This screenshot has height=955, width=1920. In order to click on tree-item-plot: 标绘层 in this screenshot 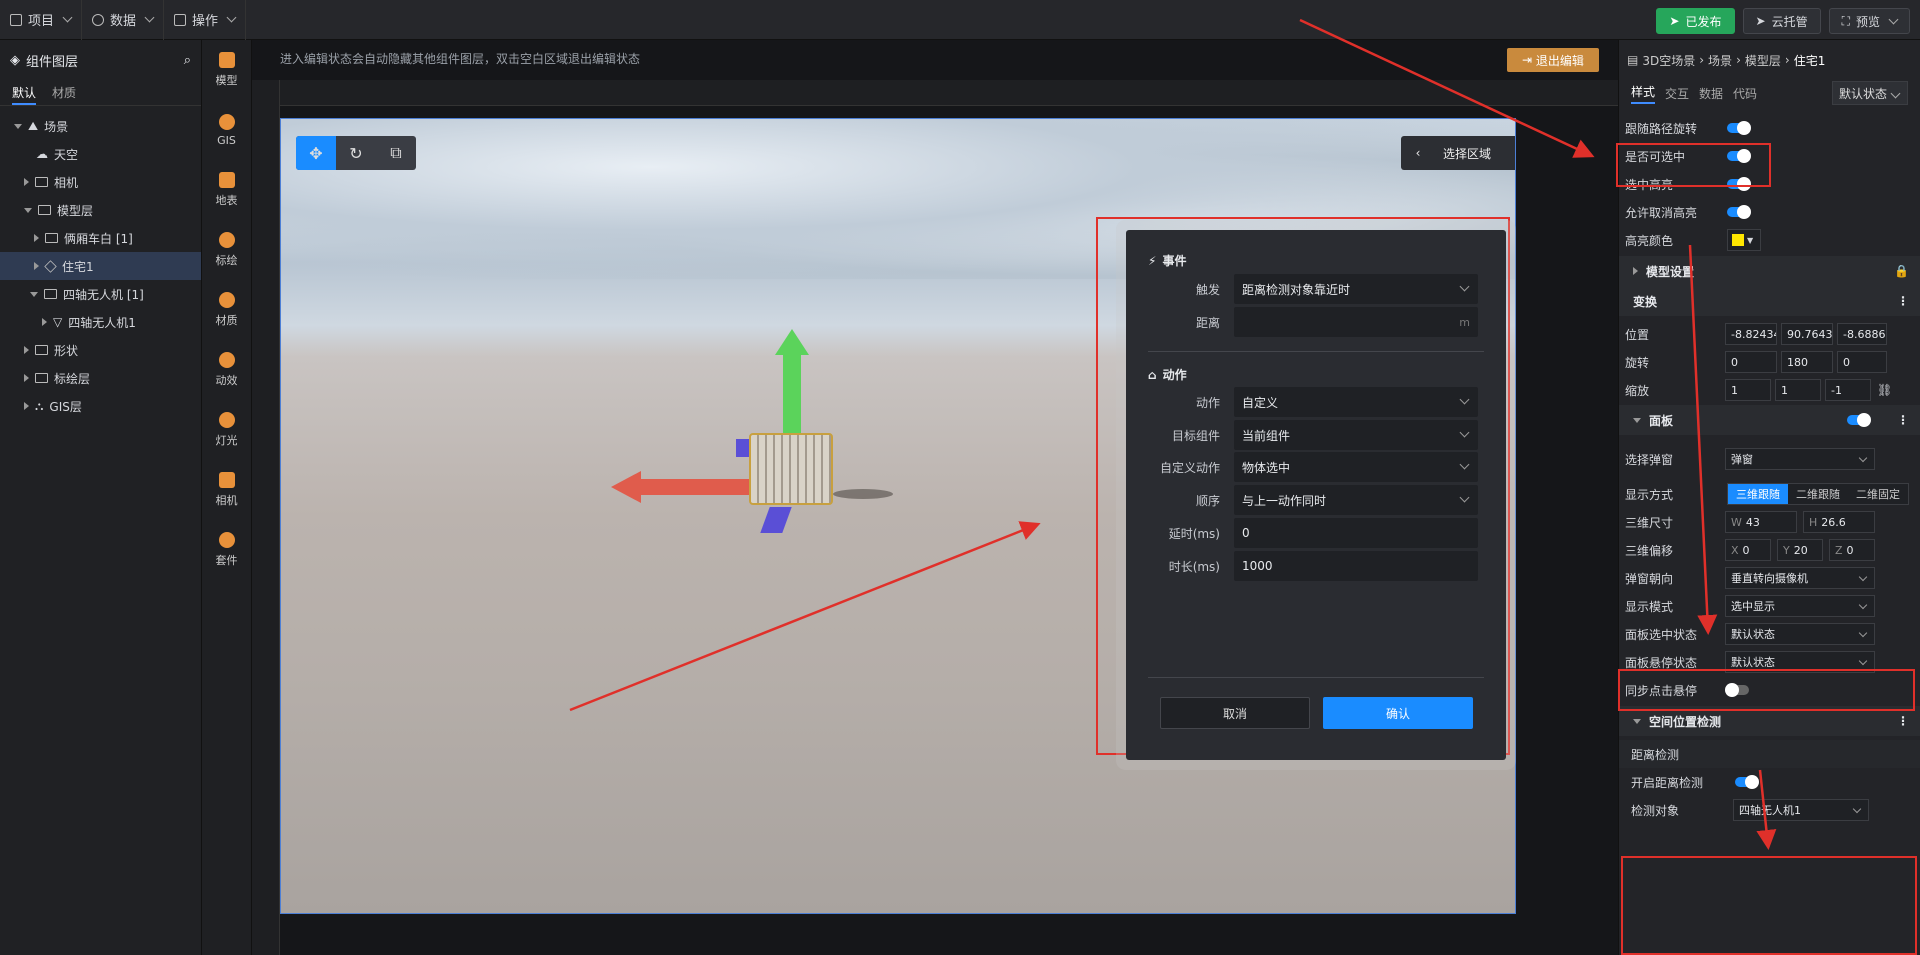, I will do `click(100, 378)`.